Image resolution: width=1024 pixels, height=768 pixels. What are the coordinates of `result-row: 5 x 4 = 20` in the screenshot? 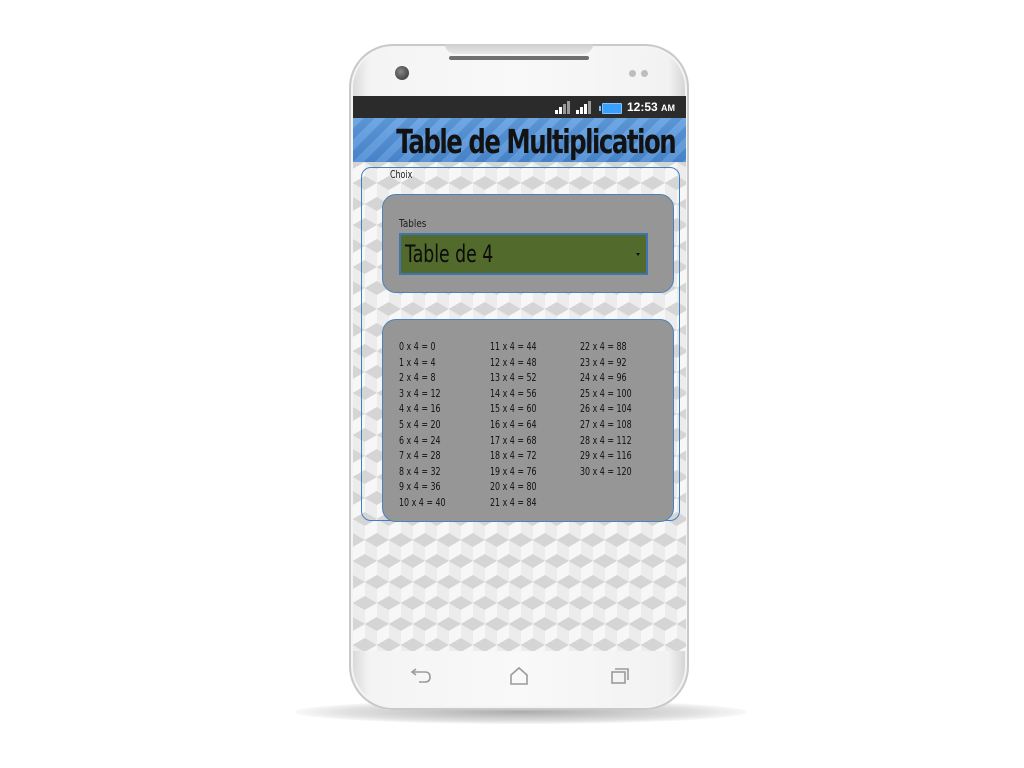 It's located at (420, 424).